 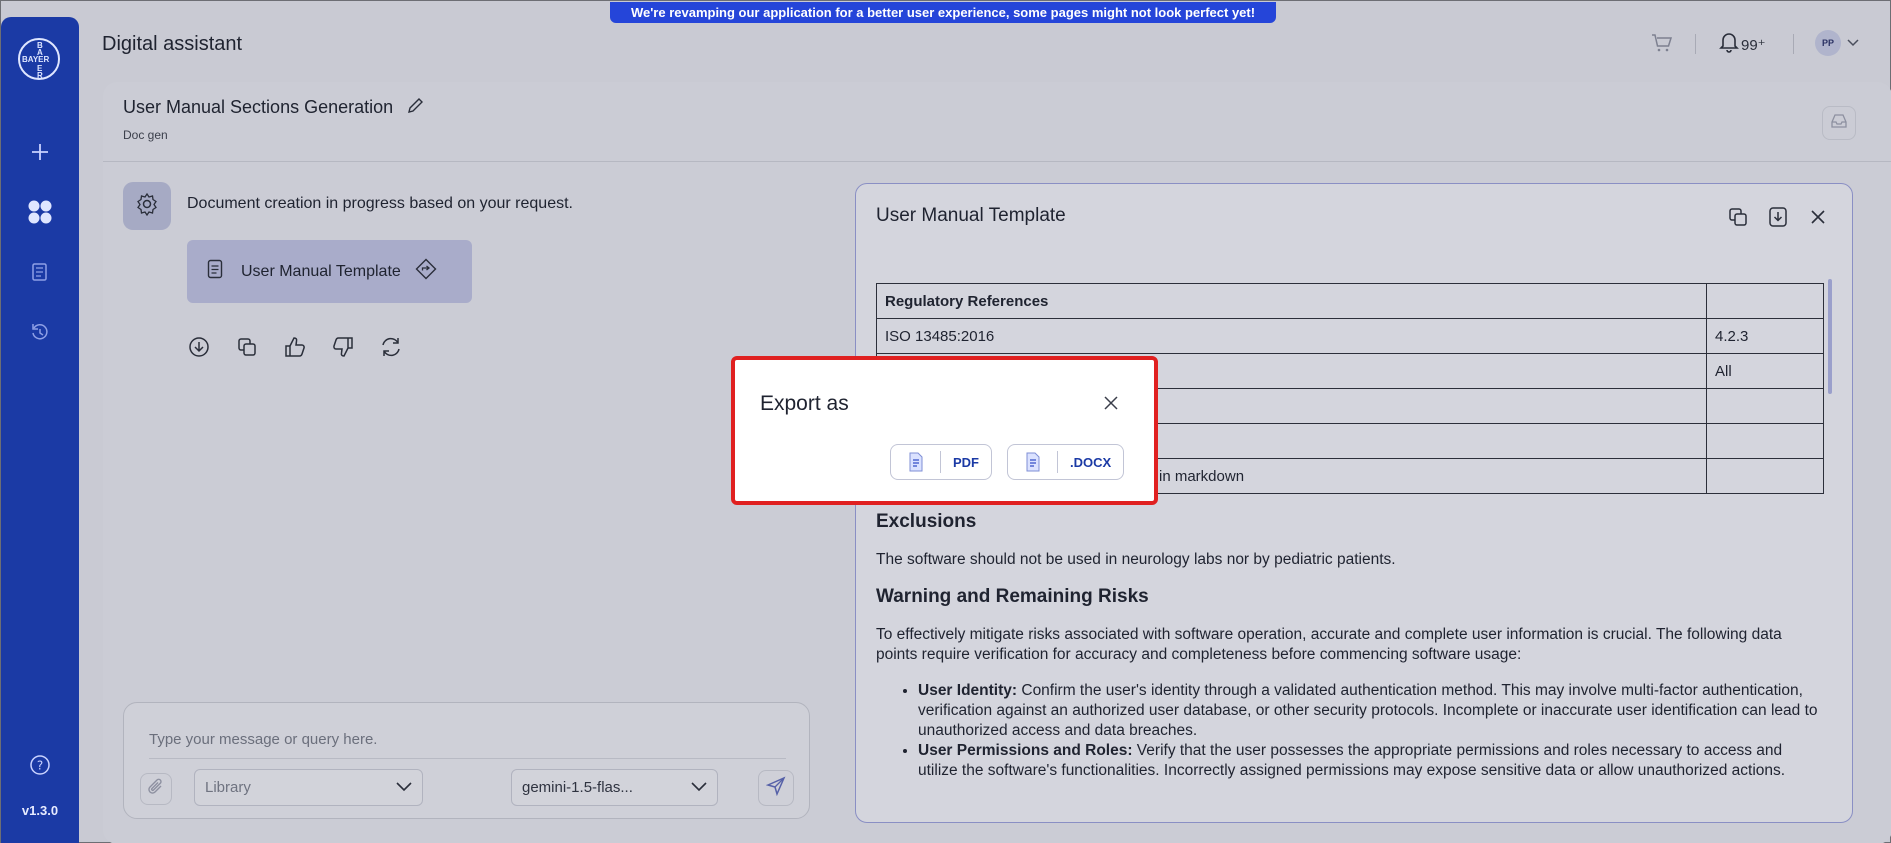 I want to click on composer-divider, so click(x=467, y=758).